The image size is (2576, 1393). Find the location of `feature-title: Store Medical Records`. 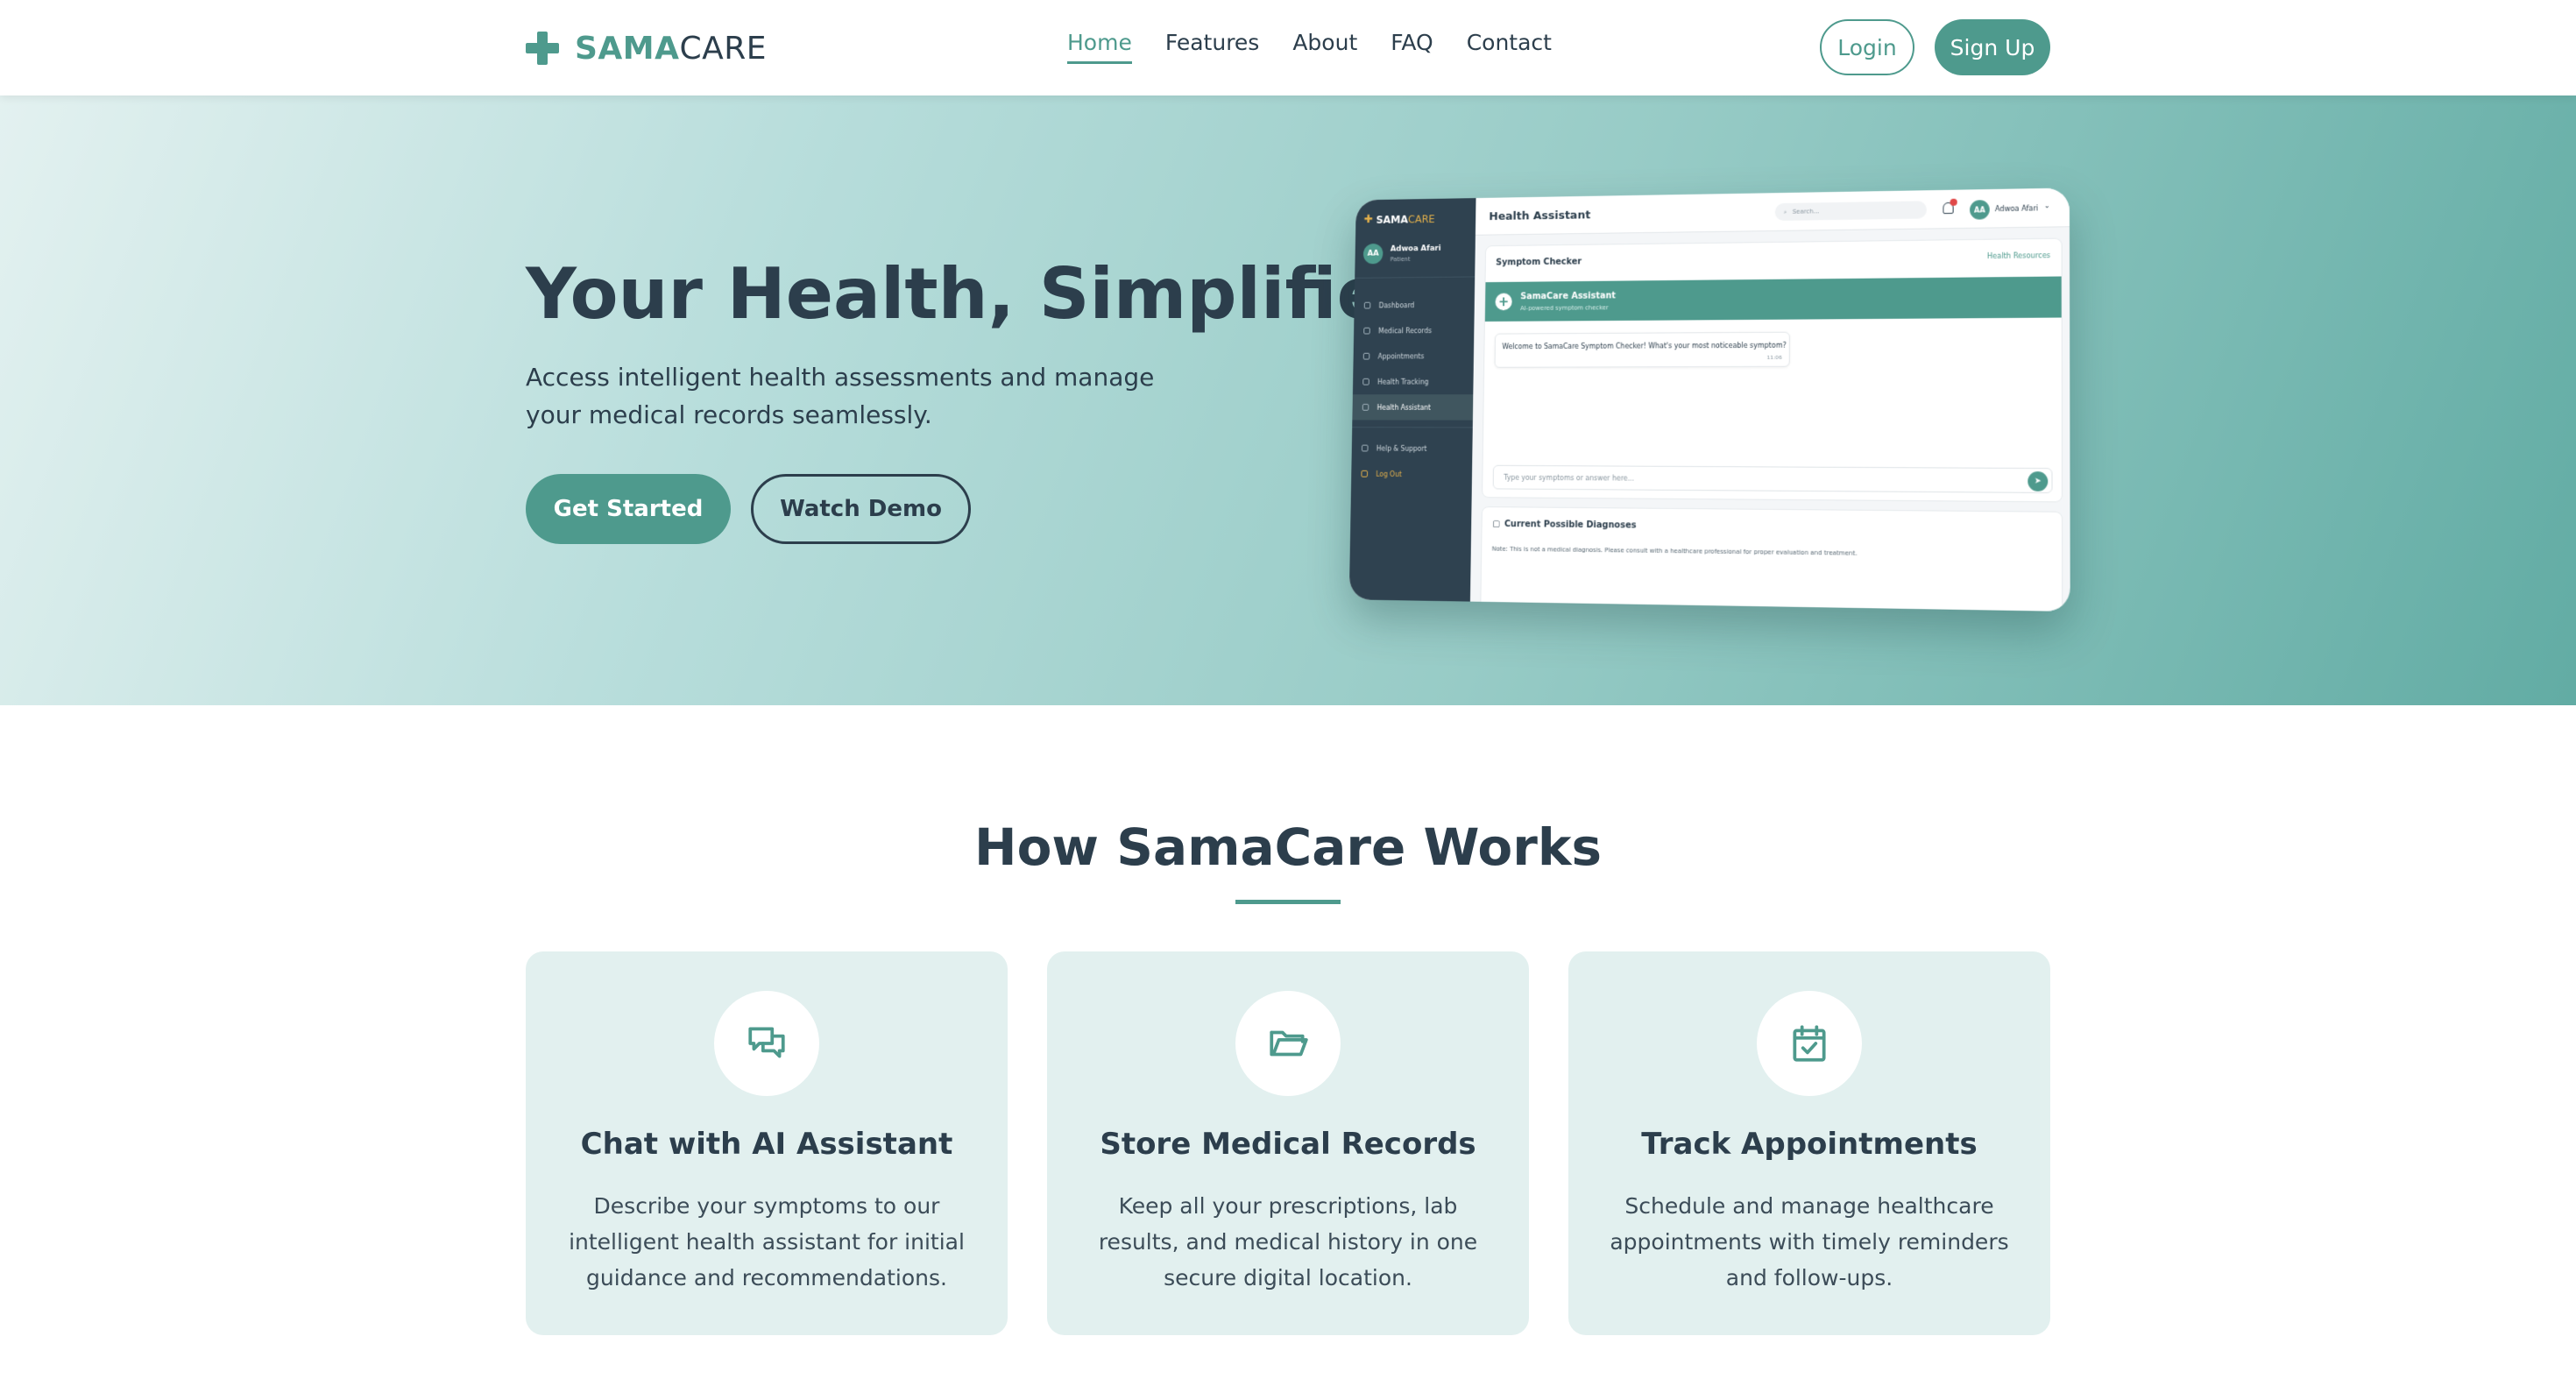

feature-title: Store Medical Records is located at coordinates (1288, 1144).